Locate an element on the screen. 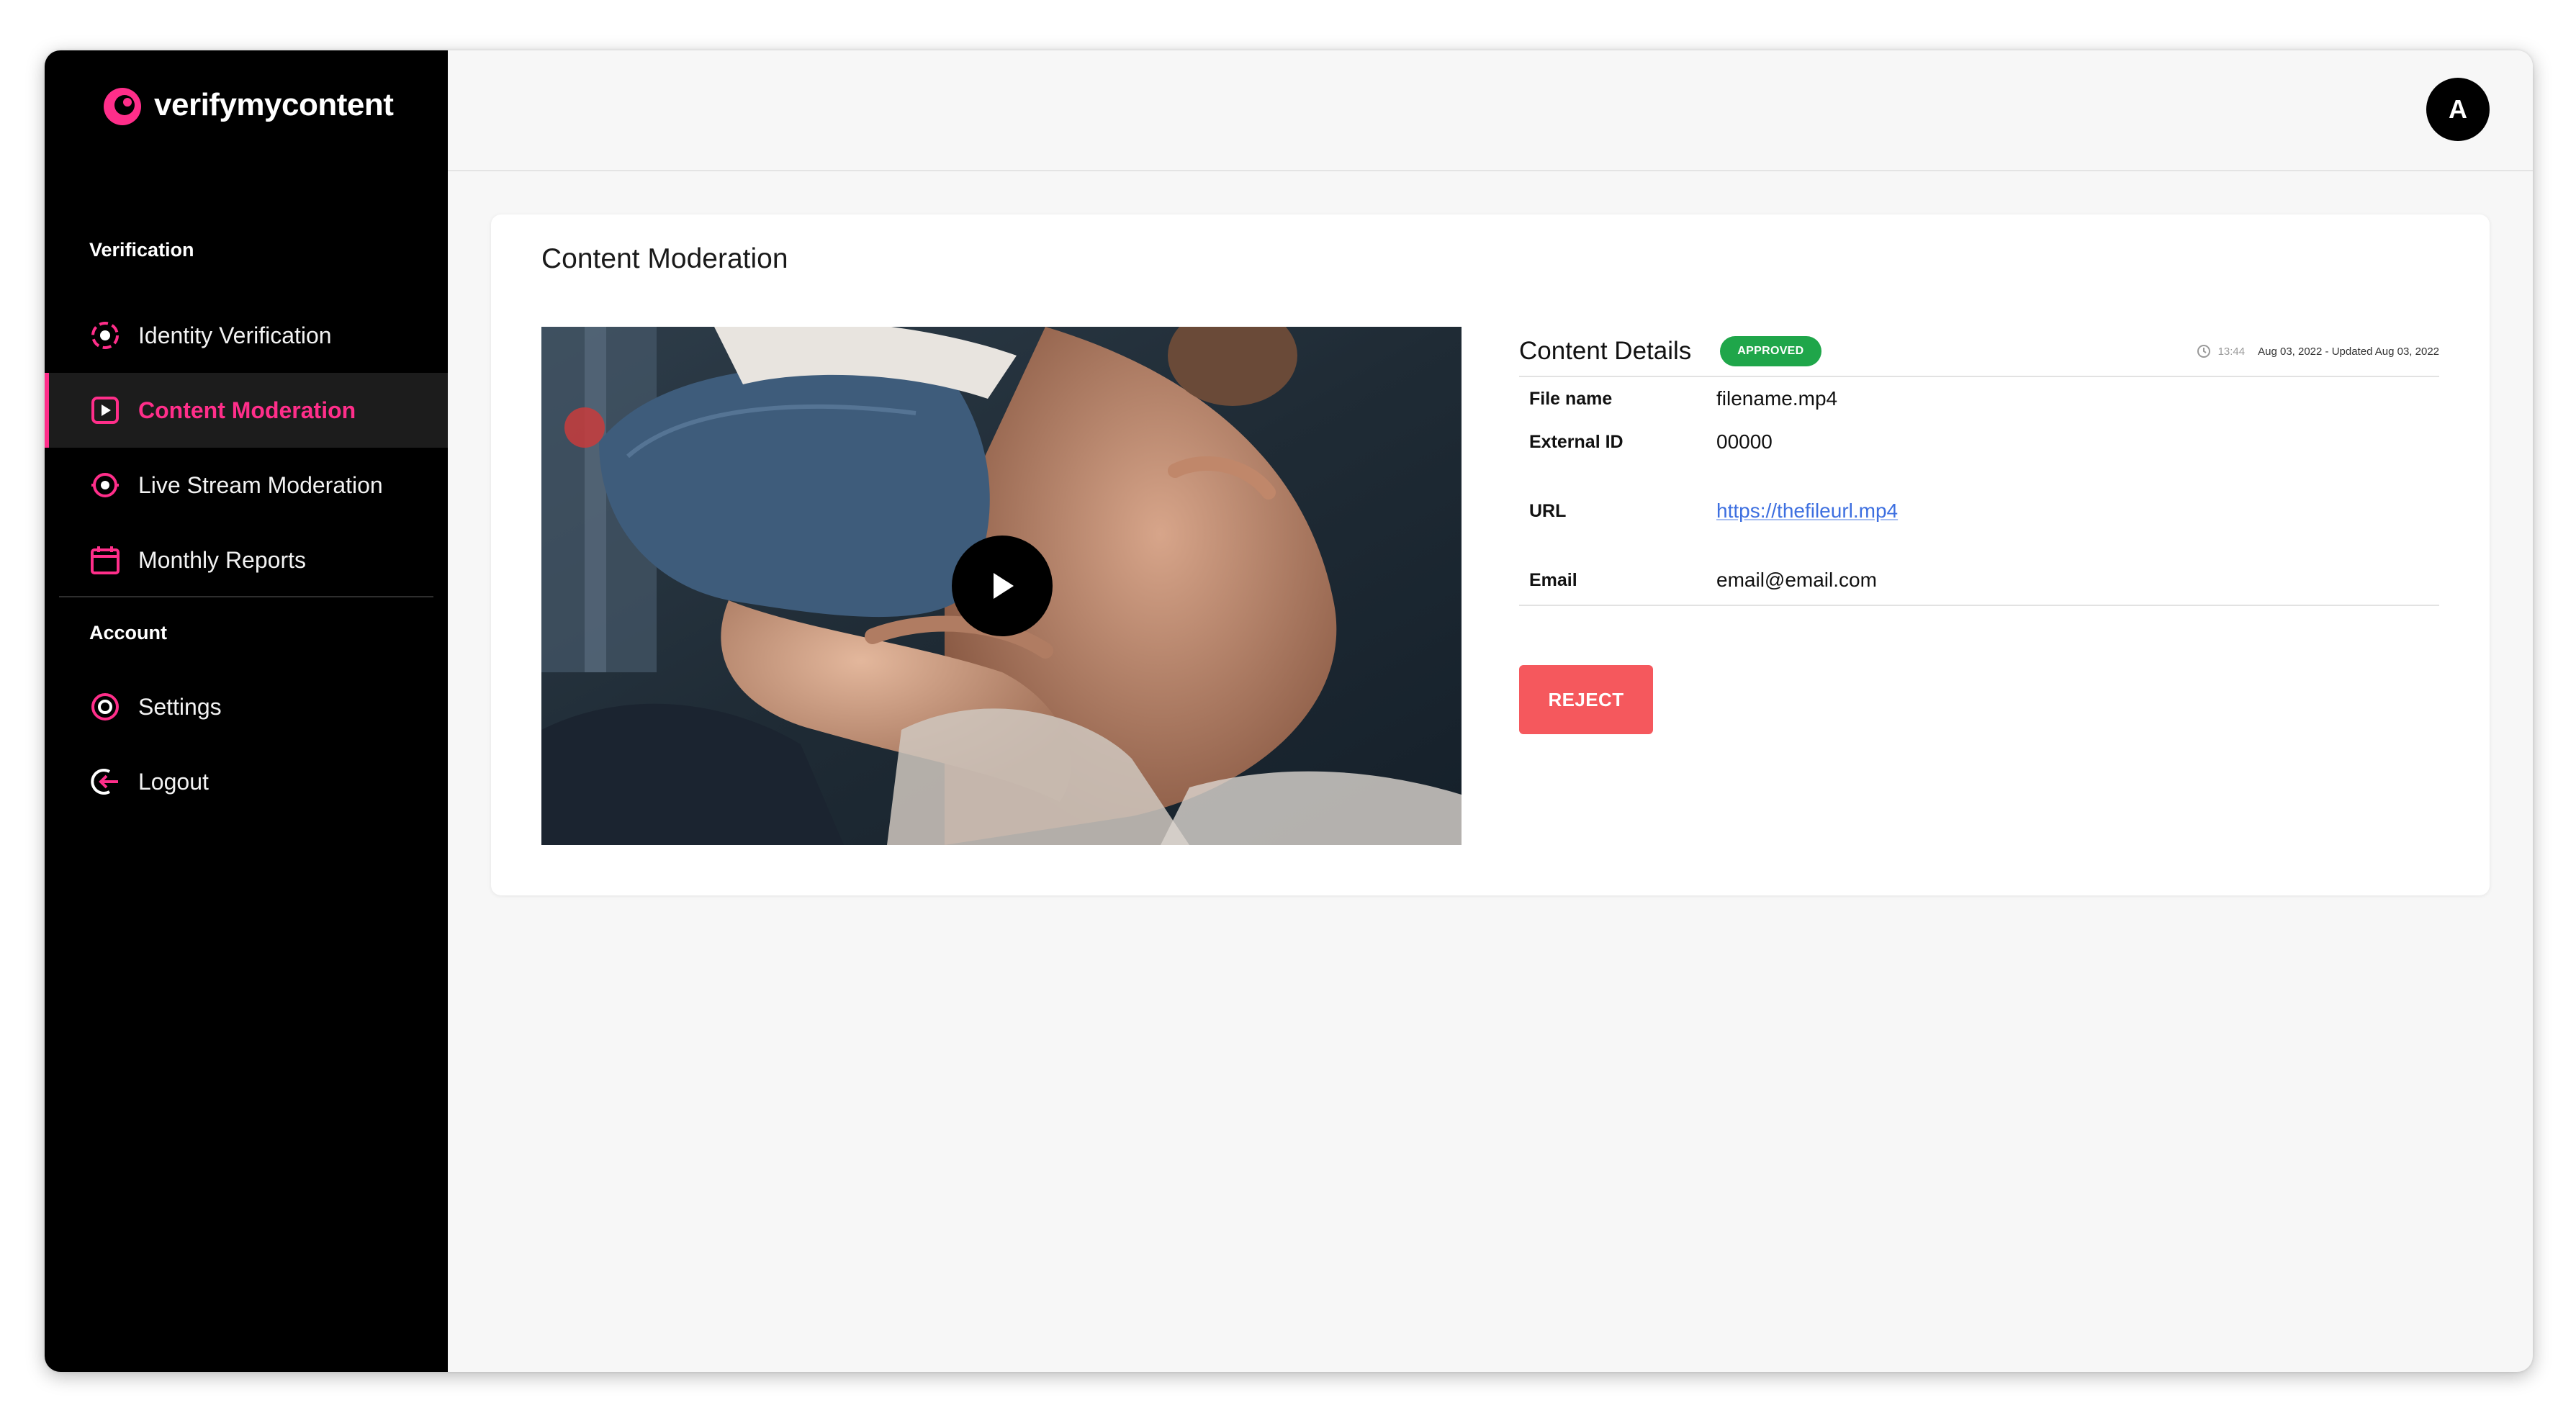  top-bar: A is located at coordinates (1490, 110).